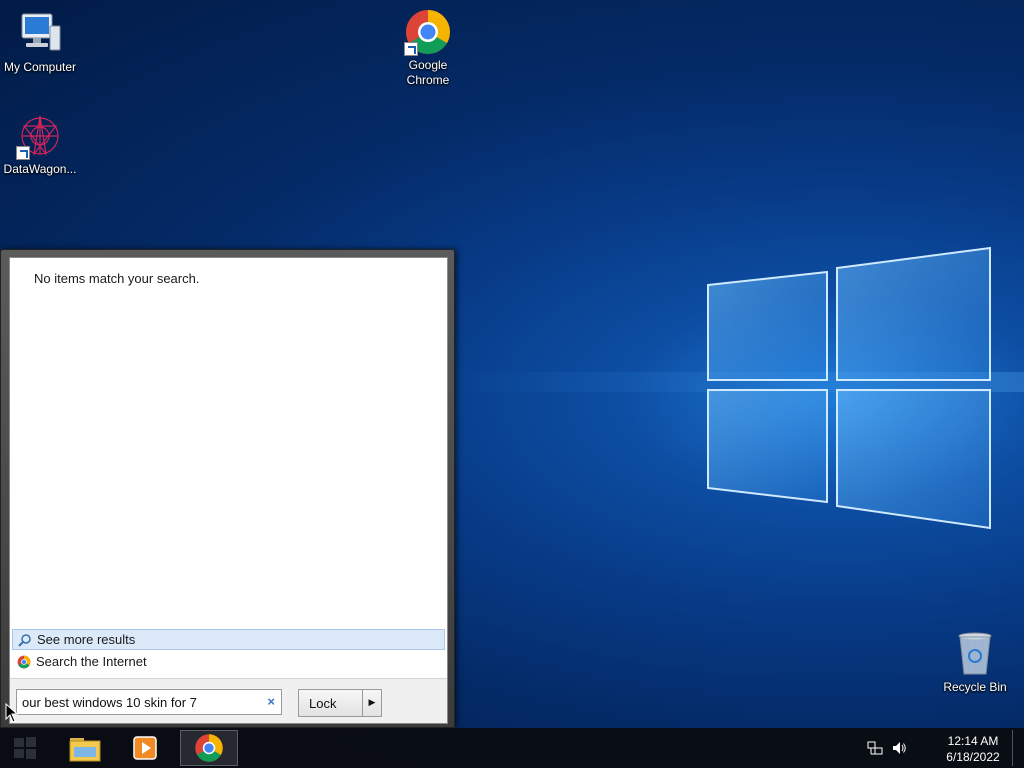  I want to click on mouse-cursor-icon, so click(12, 713).